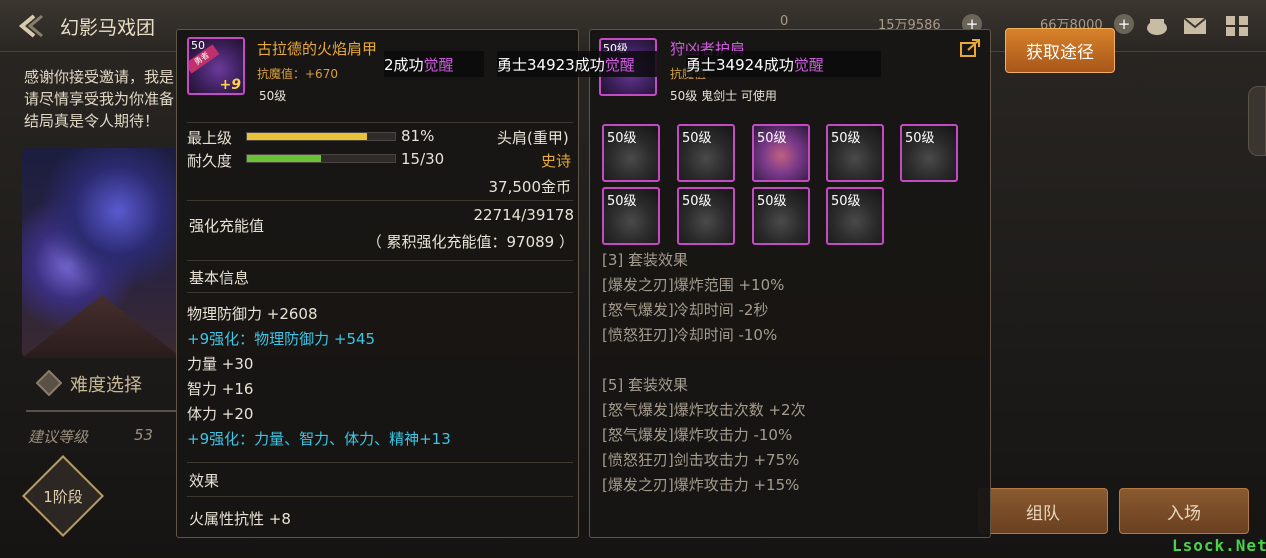  What do you see at coordinates (970, 48) in the screenshot?
I see `share-icon` at bounding box center [970, 48].